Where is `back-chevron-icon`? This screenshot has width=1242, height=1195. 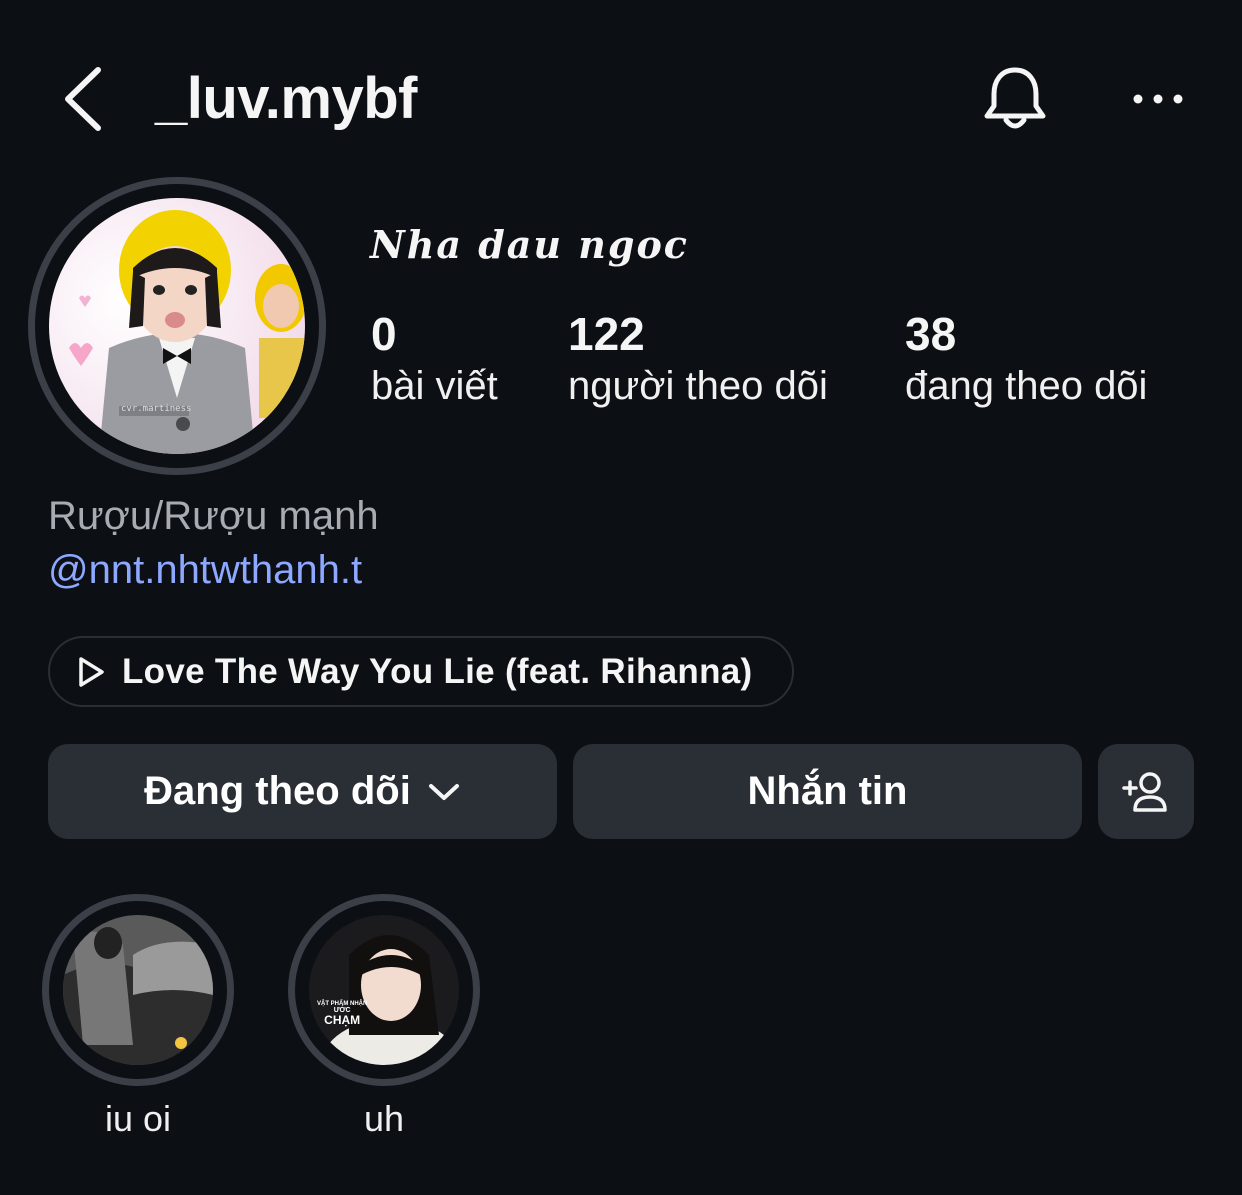 back-chevron-icon is located at coordinates (84, 99).